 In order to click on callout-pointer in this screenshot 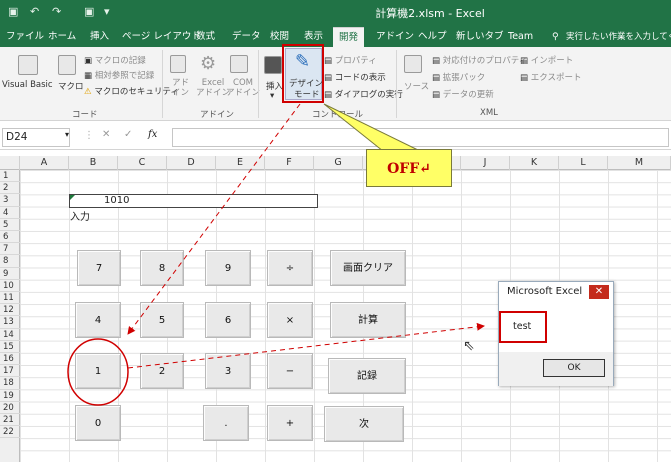, I will do `click(372, 127)`.